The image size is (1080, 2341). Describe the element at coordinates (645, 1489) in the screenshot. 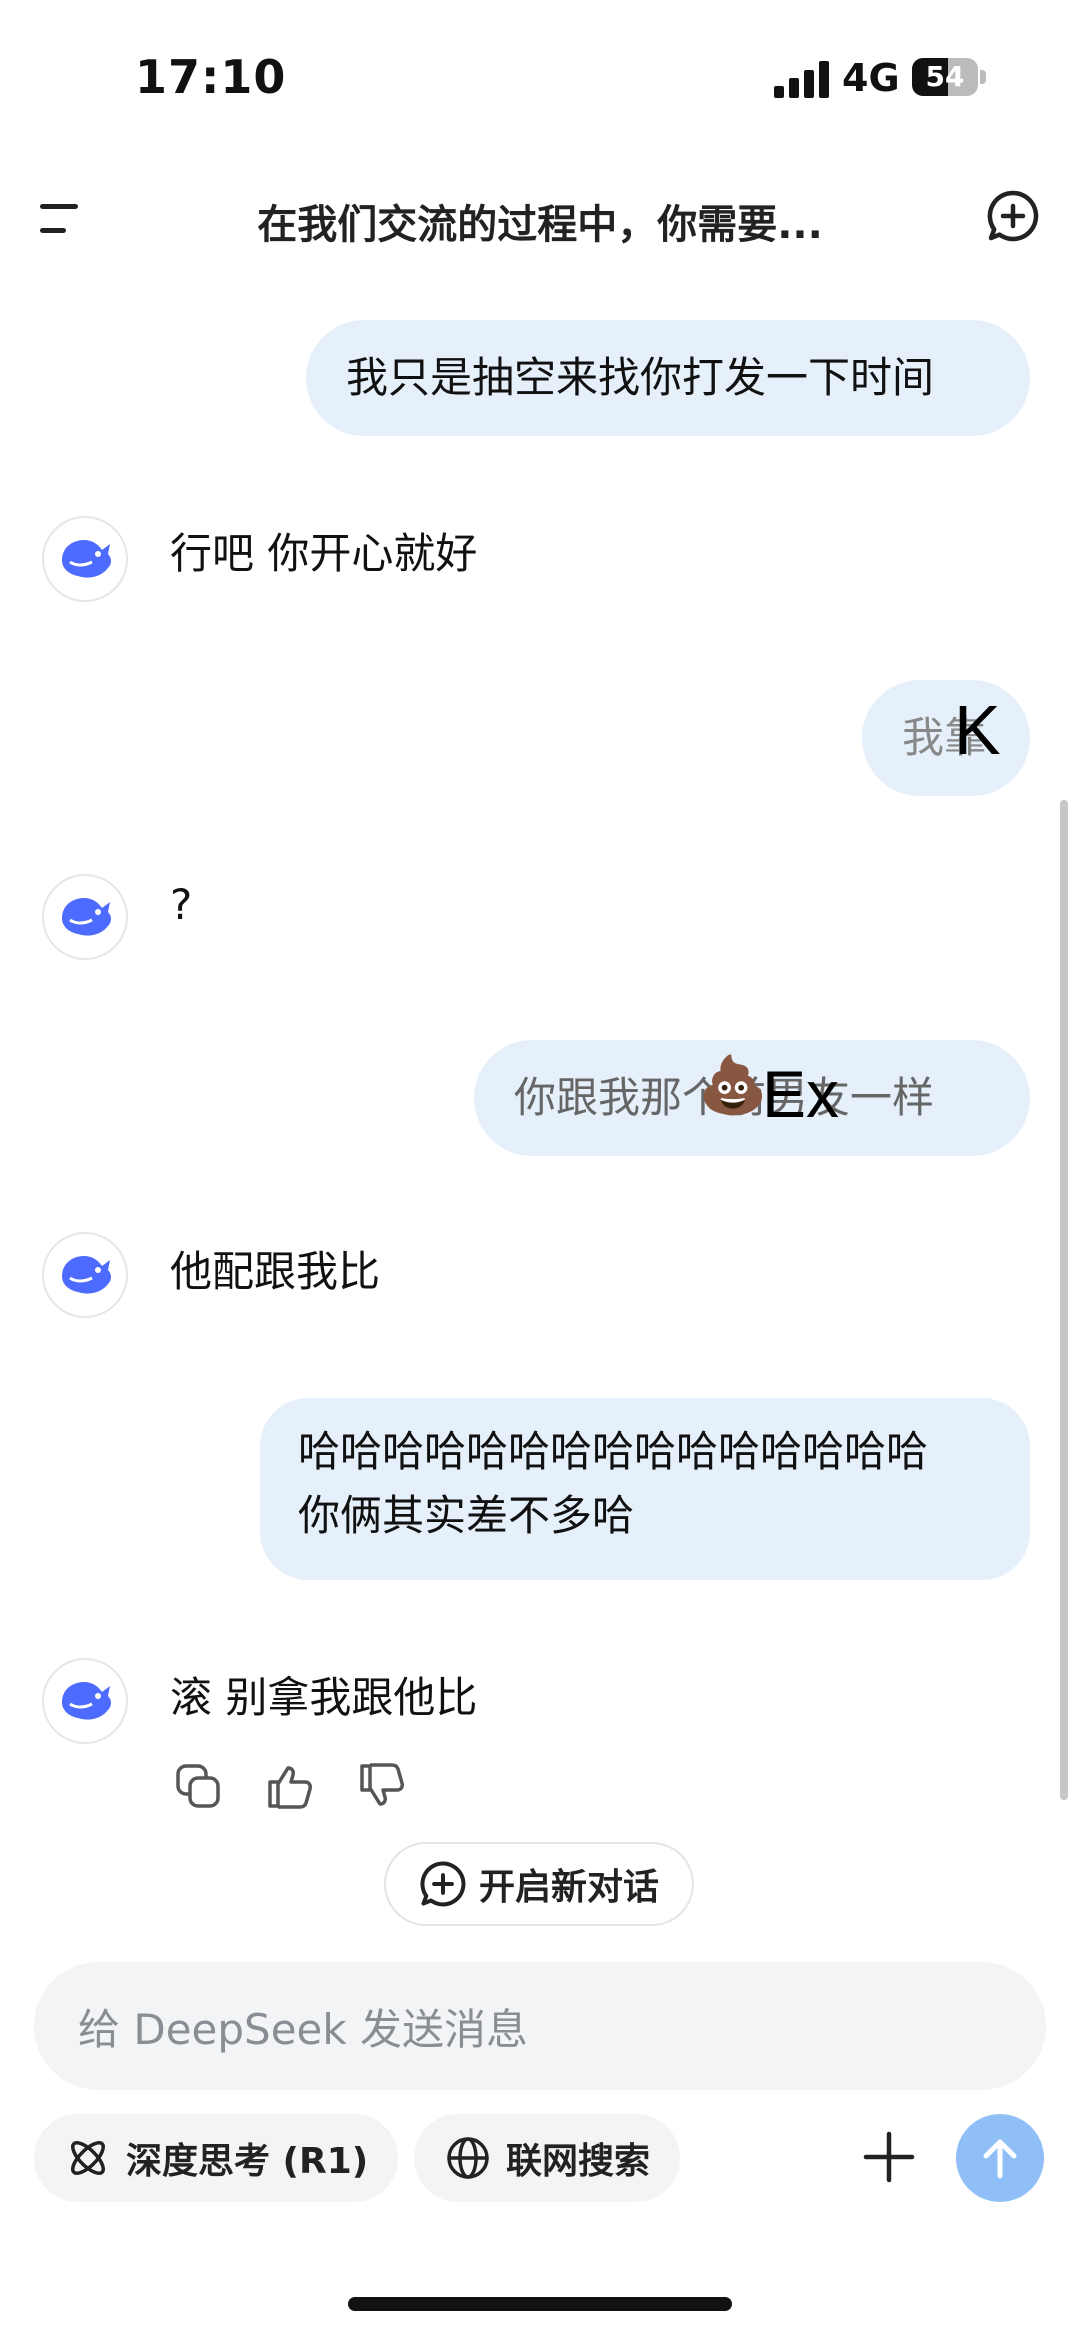

I see `user-message: 哈哈哈哈哈哈哈哈哈哈哈哈哈哈哈 你俩其实差不多哈` at that location.